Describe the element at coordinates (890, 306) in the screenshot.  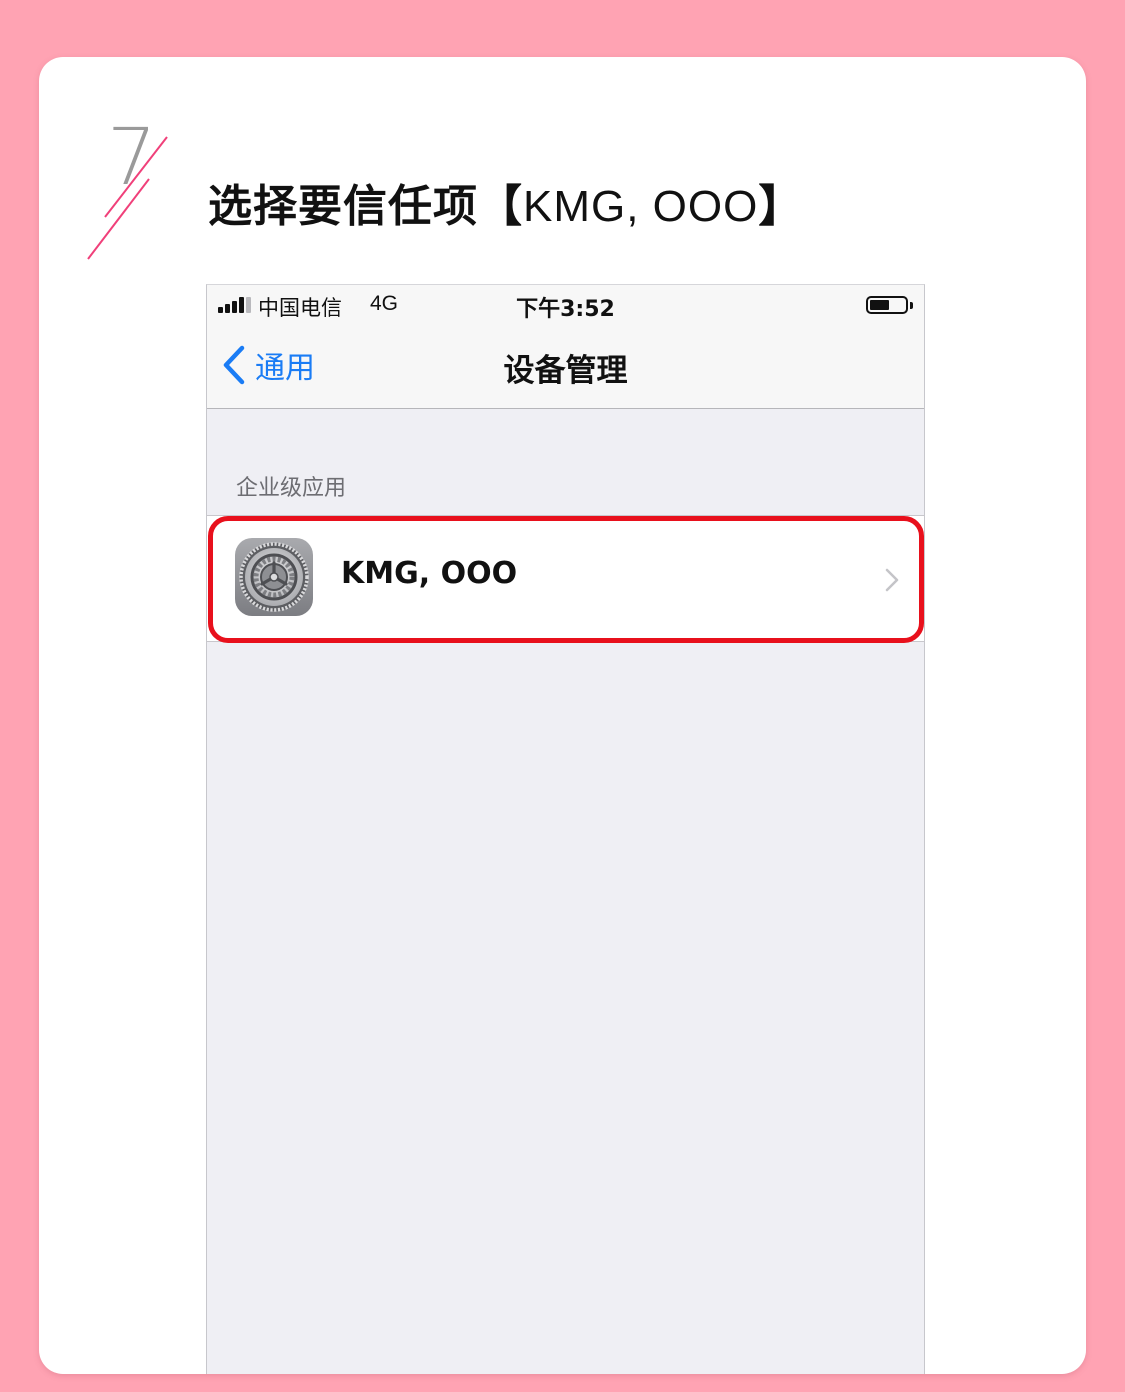
I see `battery-icon` at that location.